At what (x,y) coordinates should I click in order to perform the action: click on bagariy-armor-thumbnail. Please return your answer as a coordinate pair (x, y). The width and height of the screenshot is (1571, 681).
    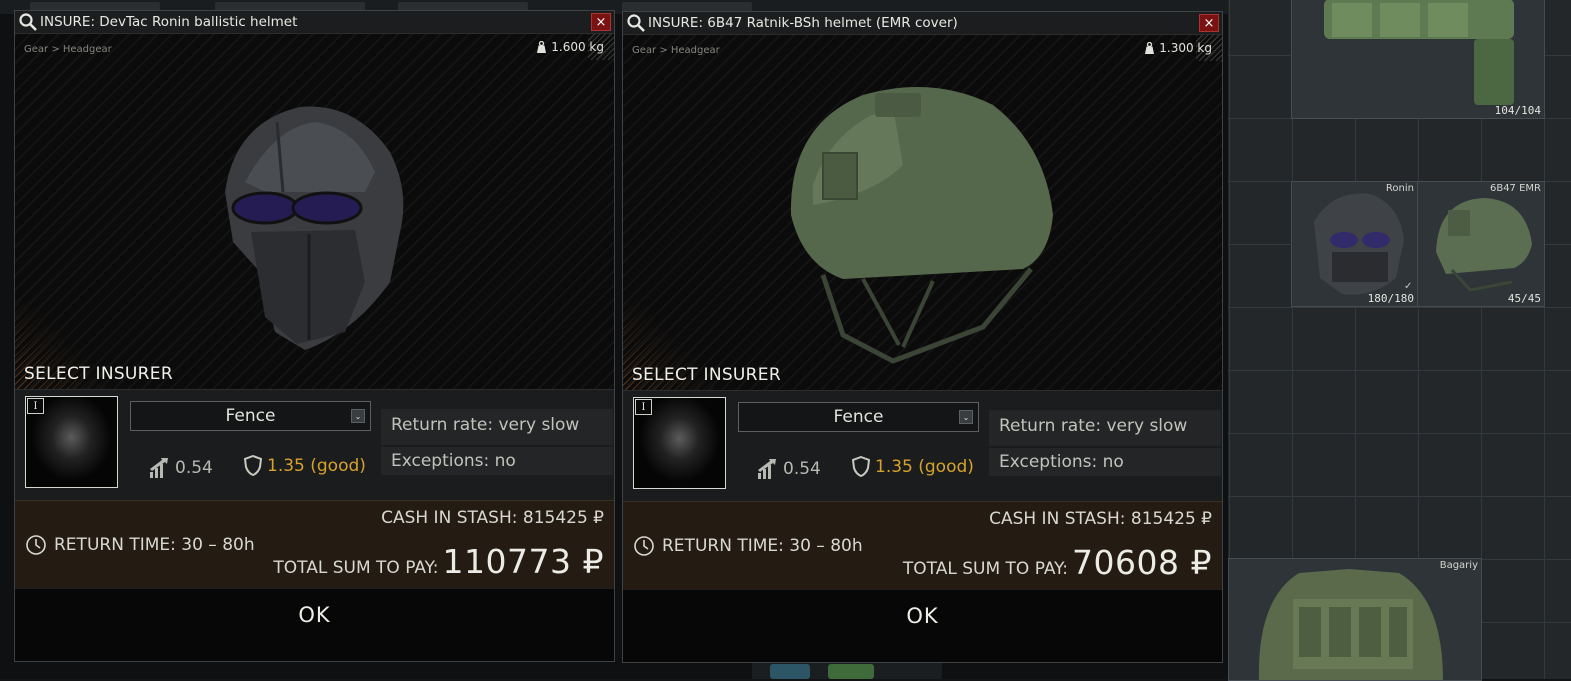
    Looking at the image, I should click on (1350, 624).